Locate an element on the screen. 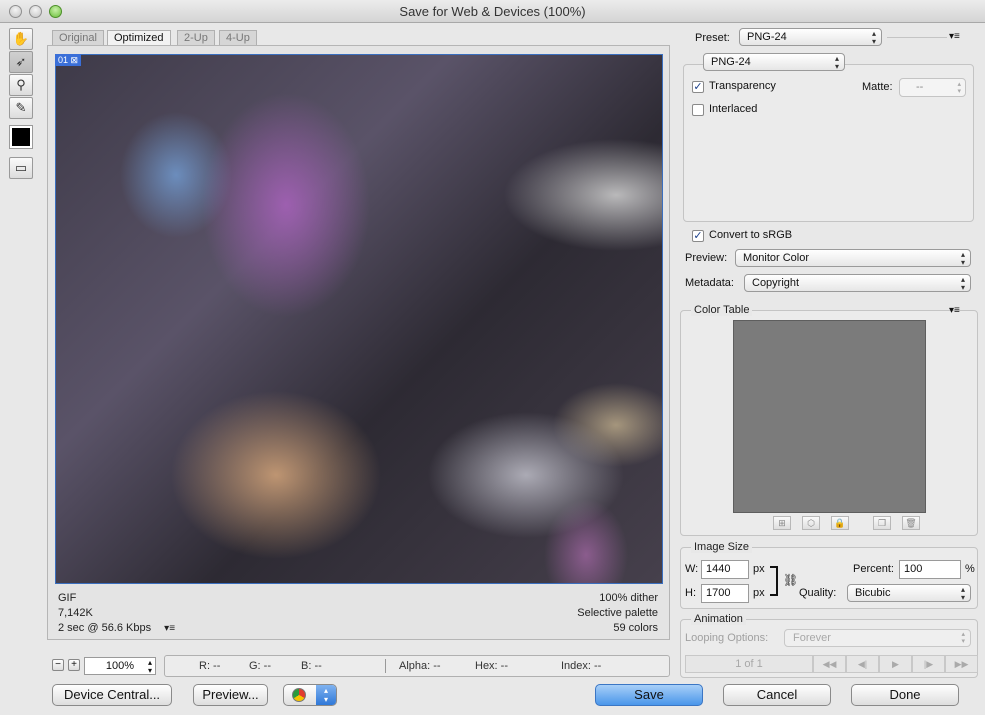 This screenshot has width=985, height=715. optimize-menu-icon: ▾≡ is located at coordinates (954, 36).